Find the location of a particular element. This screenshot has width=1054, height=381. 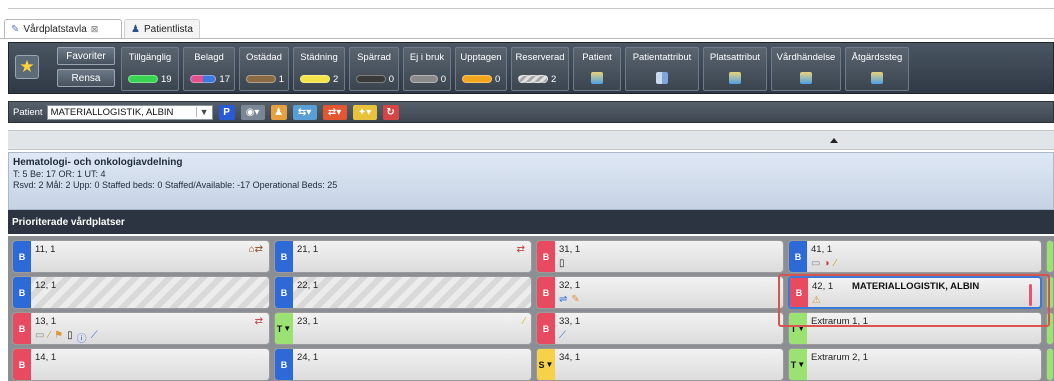

bed-number: 41, 1 is located at coordinates (822, 249).